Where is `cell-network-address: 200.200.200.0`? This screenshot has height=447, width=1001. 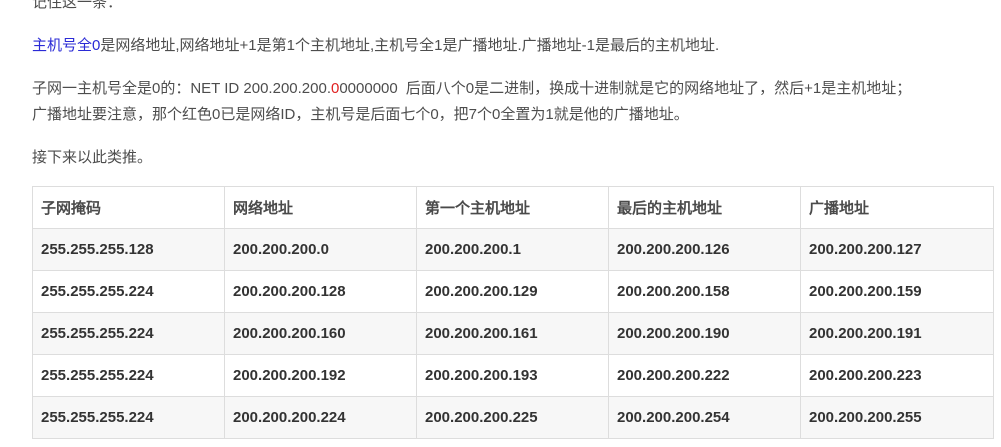
cell-network-address: 200.200.200.0 is located at coordinates (320, 249).